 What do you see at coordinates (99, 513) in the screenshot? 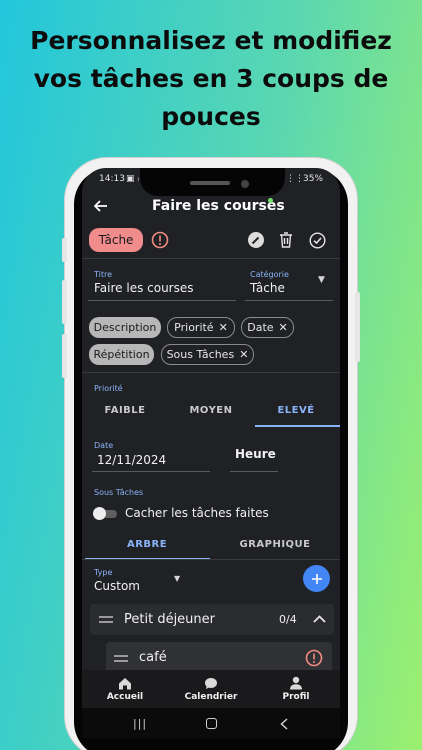
I see `toggle-thumb` at bounding box center [99, 513].